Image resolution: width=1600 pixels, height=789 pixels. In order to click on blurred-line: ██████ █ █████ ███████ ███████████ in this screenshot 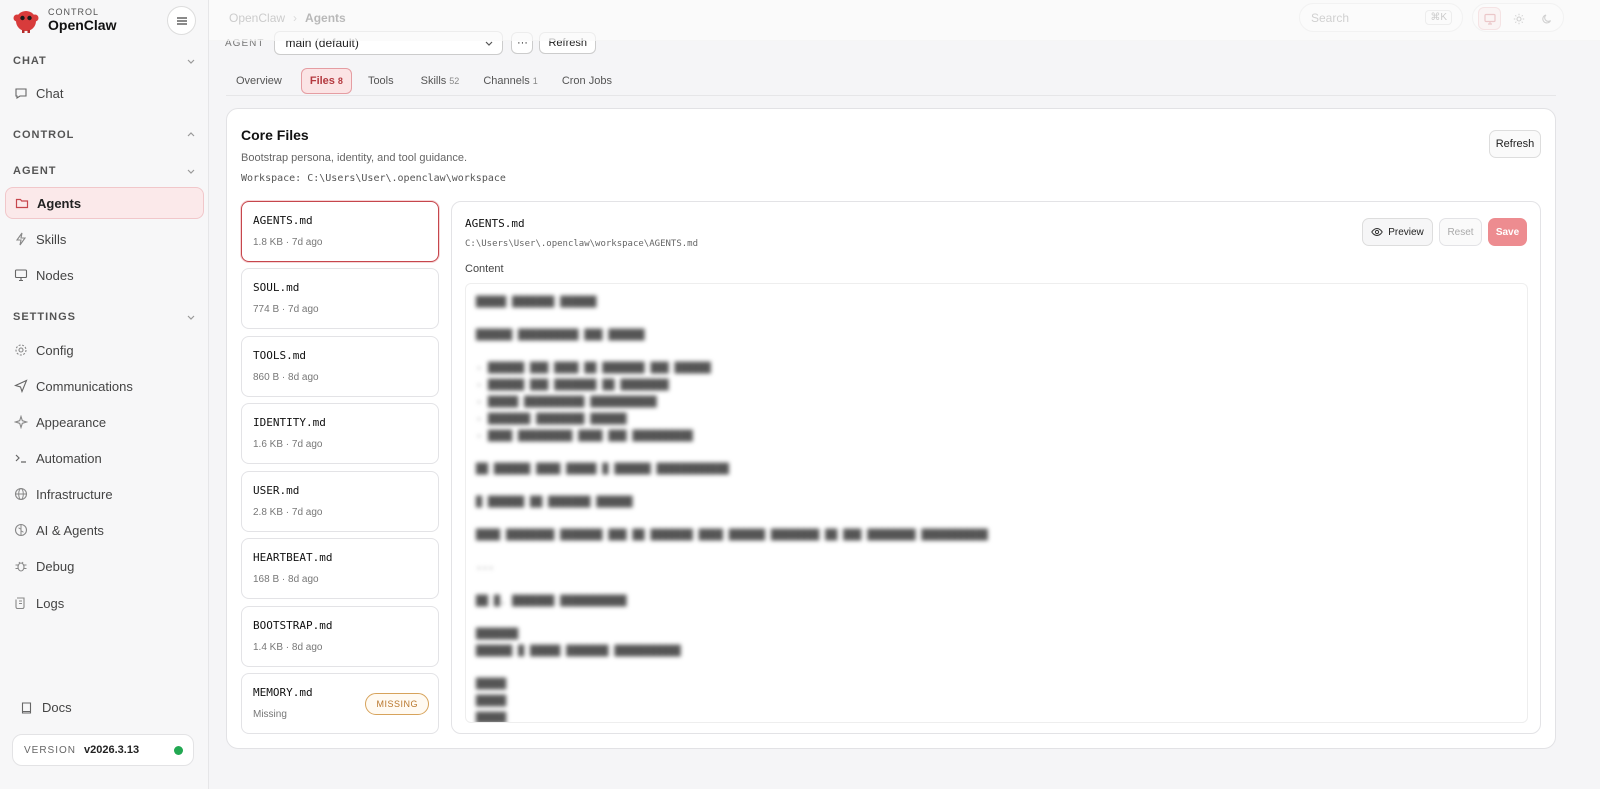, I will do `click(578, 651)`.